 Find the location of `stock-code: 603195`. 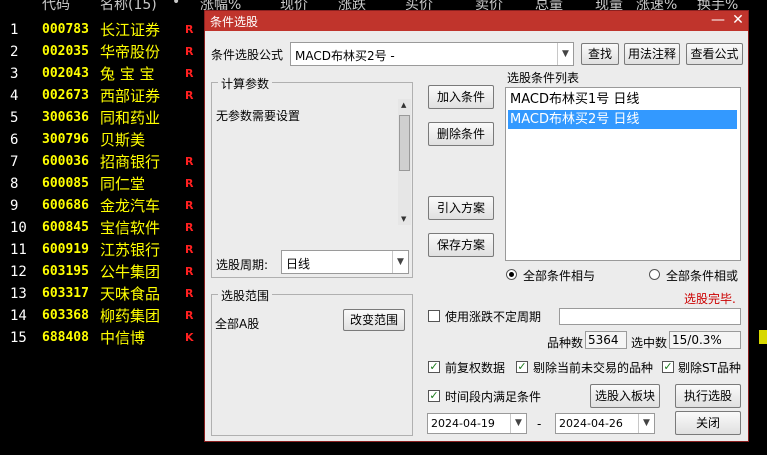

stock-code: 603195 is located at coordinates (65, 271).